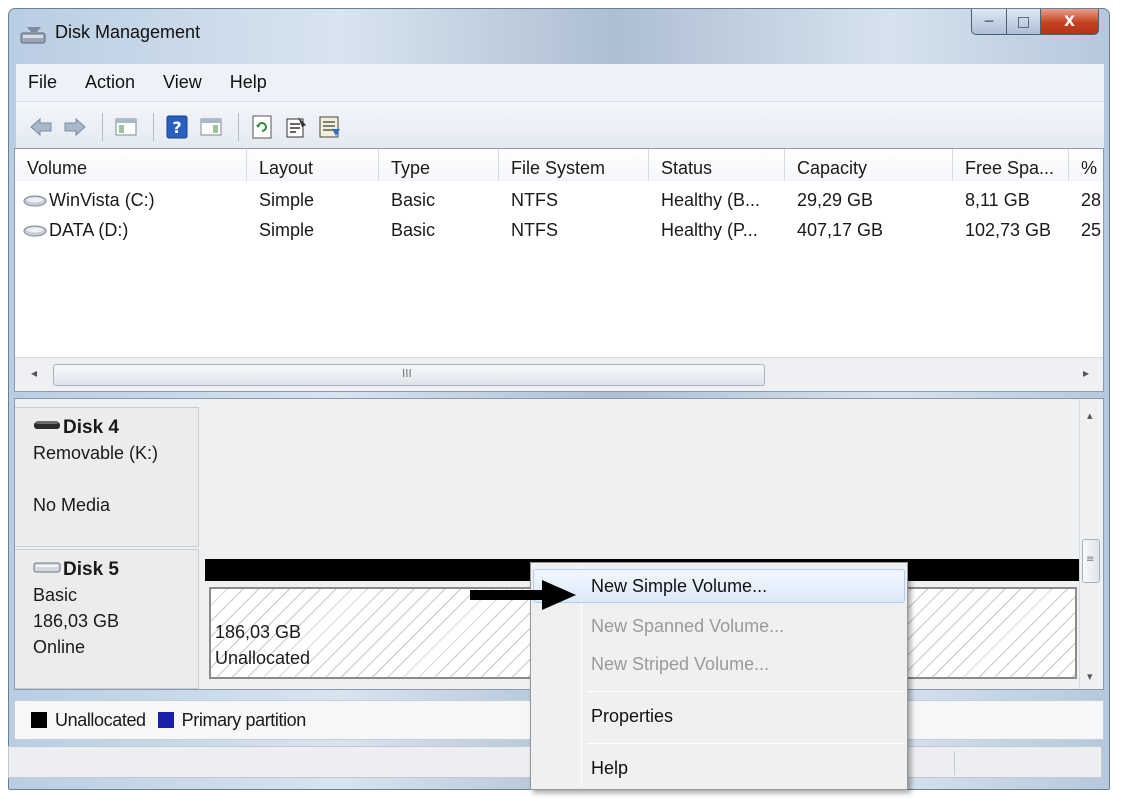  I want to click on horizontal-scroll-thumb: III, so click(409, 375).